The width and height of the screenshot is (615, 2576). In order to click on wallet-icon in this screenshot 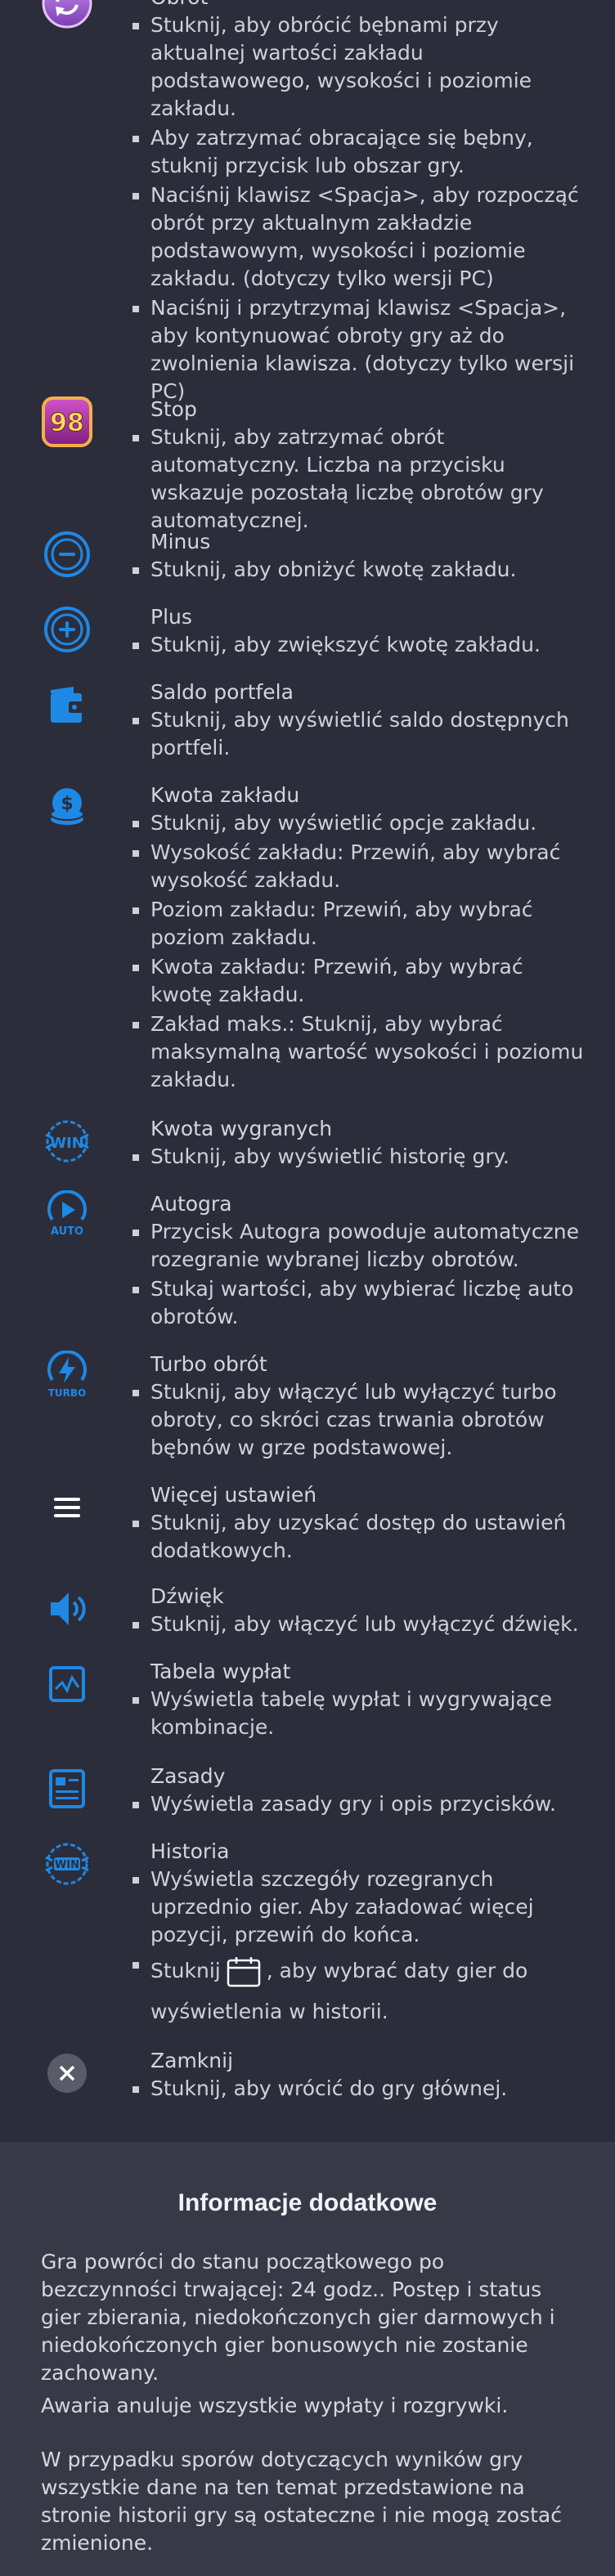, I will do `click(67, 705)`.